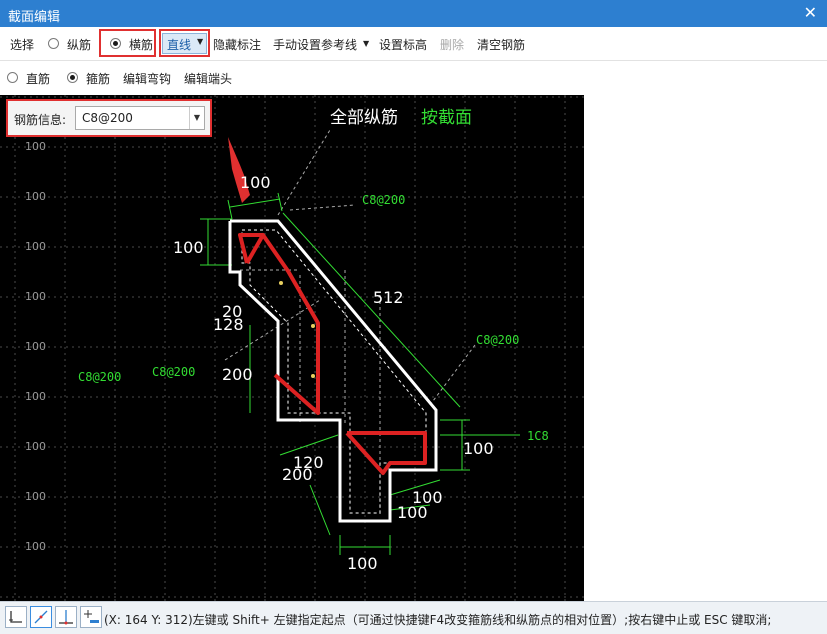  I want to click on dim-left-100: 100, so click(188, 247).